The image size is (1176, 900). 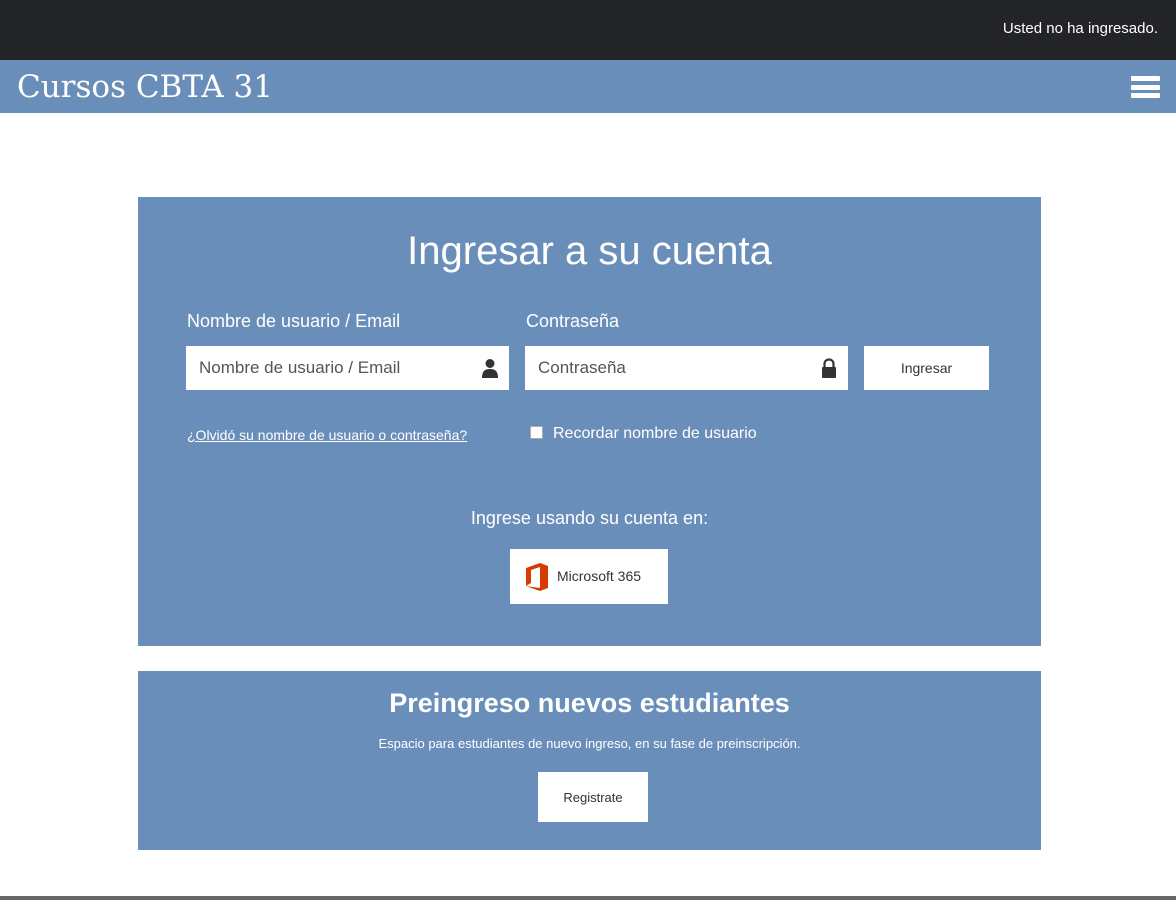 I want to click on password-label: Contraseña, so click(x=573, y=321).